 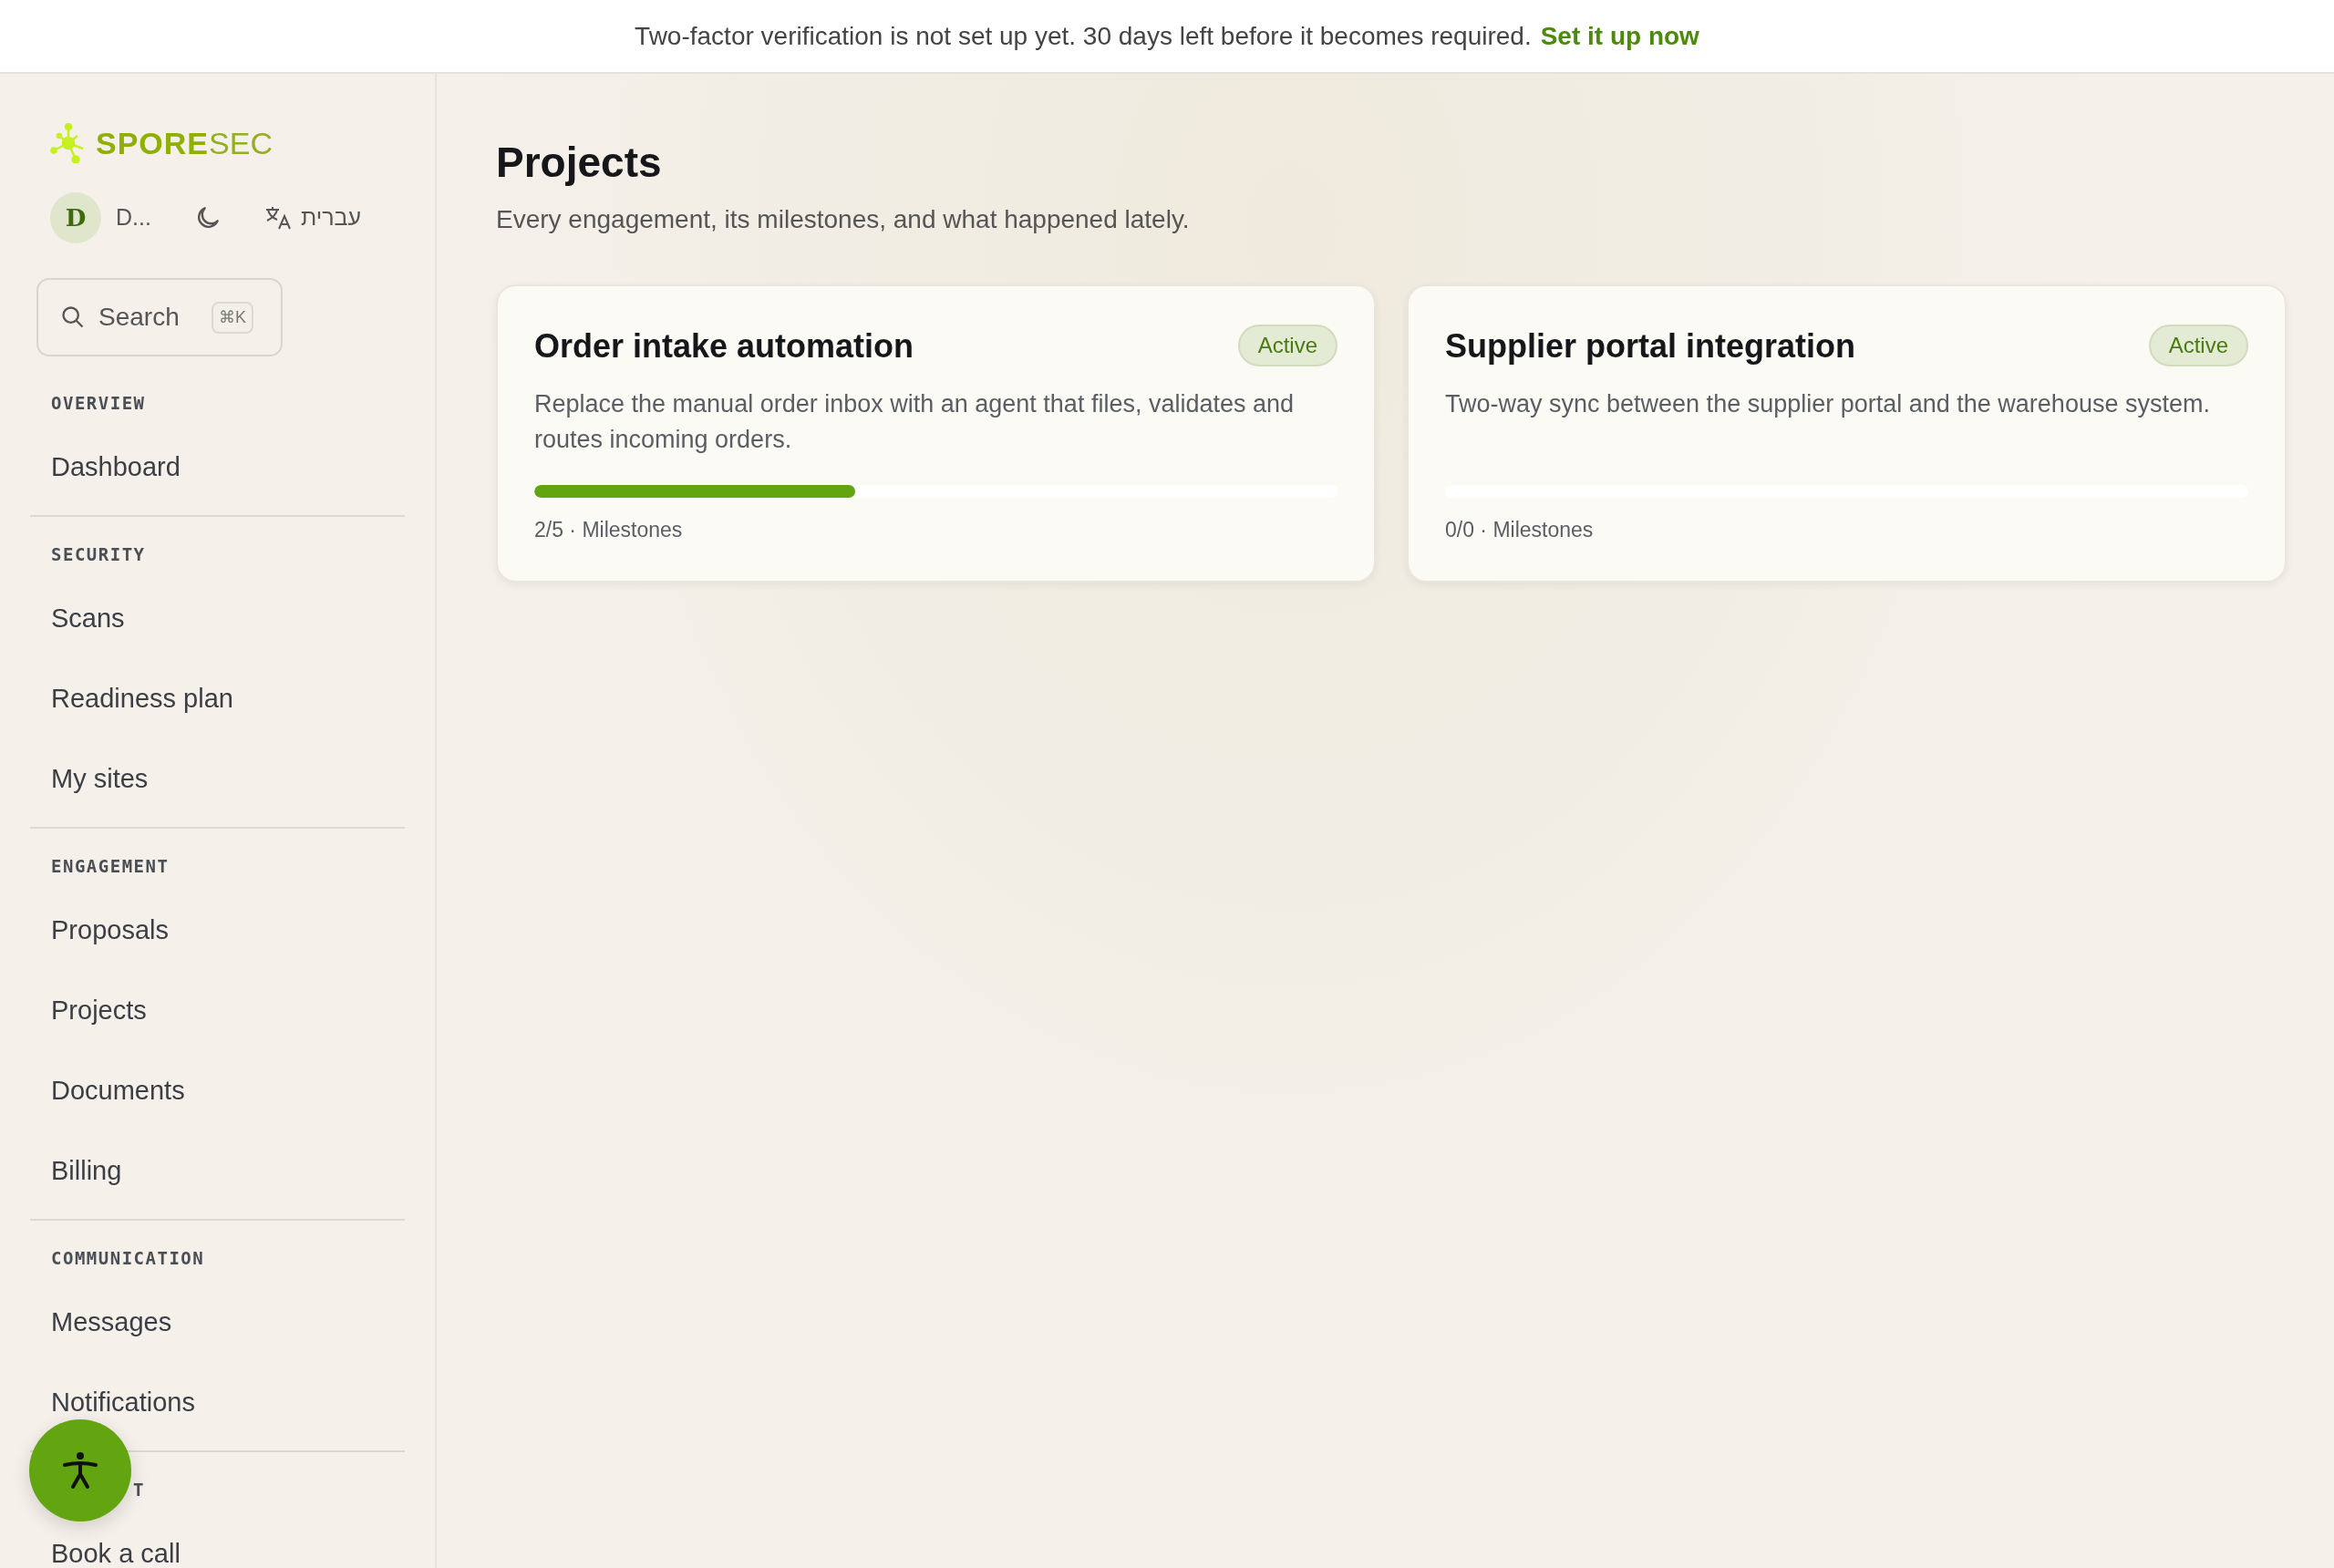 What do you see at coordinates (116, 466) in the screenshot?
I see `nav-item: Dashboard` at bounding box center [116, 466].